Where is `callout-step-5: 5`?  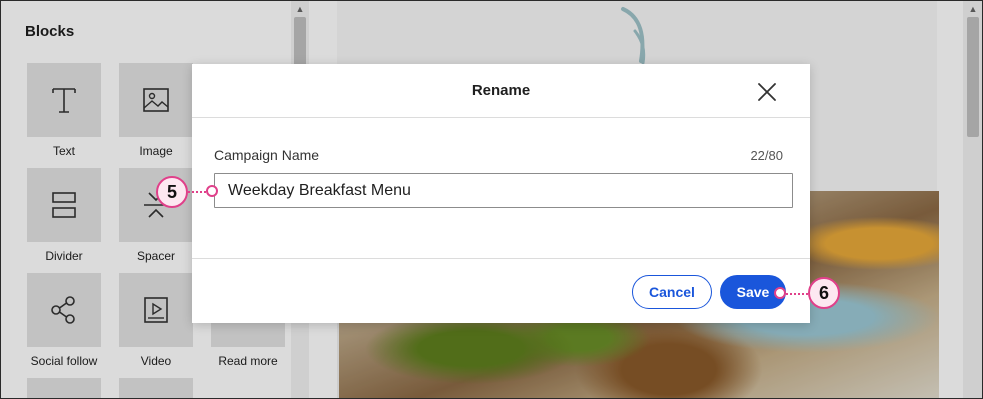 callout-step-5: 5 is located at coordinates (172, 192).